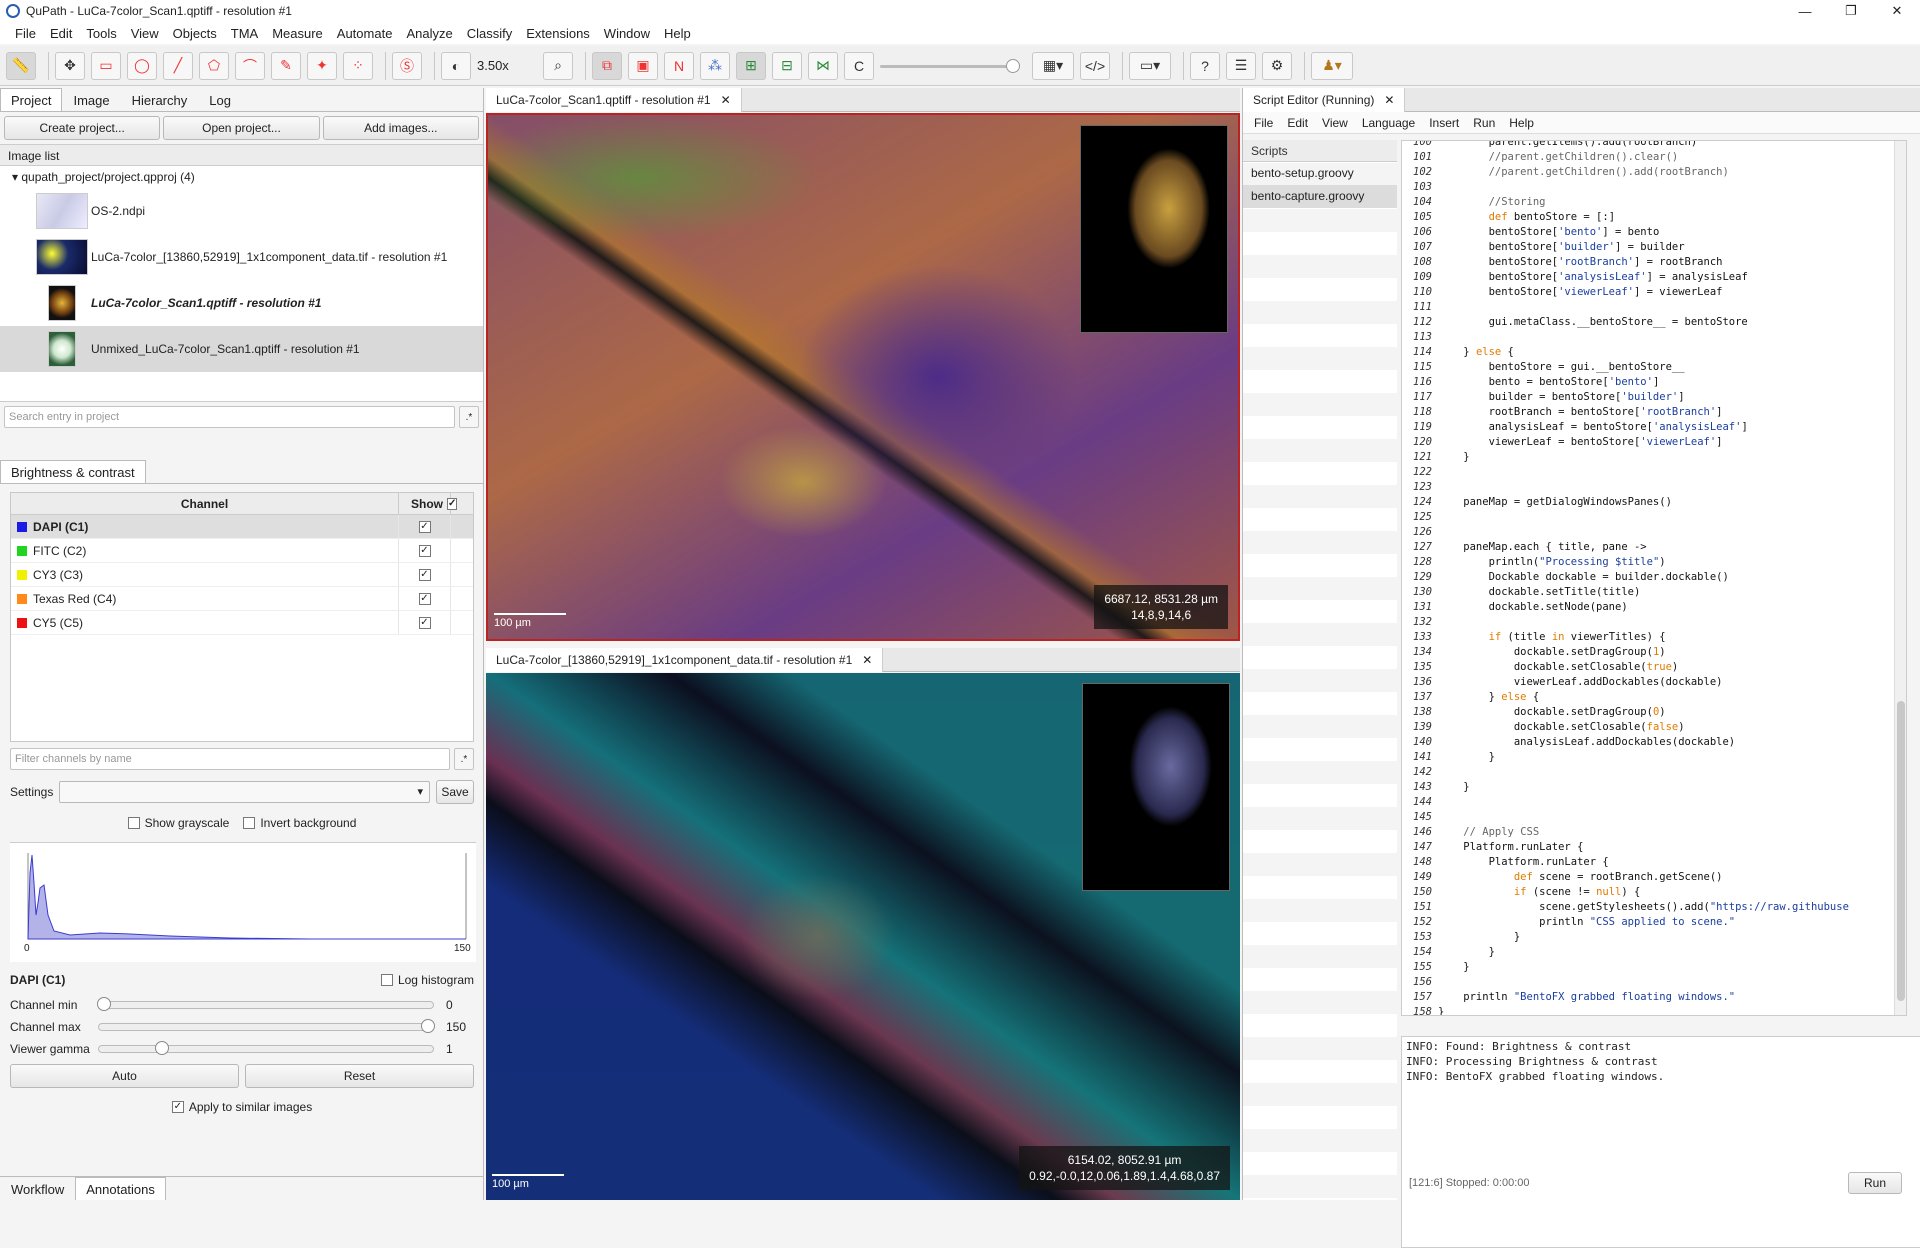  Describe the element at coordinates (1805, 11) in the screenshot. I see `minimize-icon: —` at that location.